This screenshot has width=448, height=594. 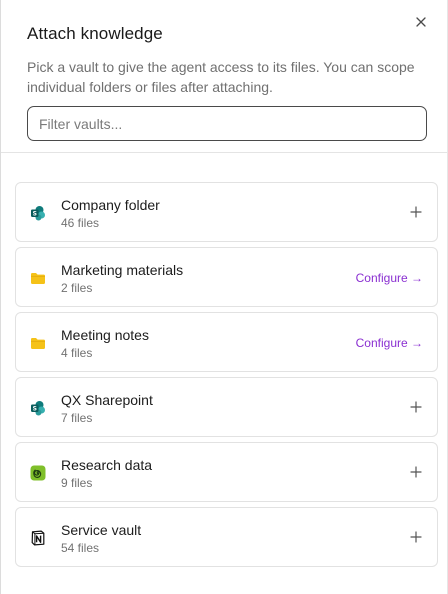 I want to click on vault-item-company-folder: S Company folder 46 files, so click(x=226, y=212).